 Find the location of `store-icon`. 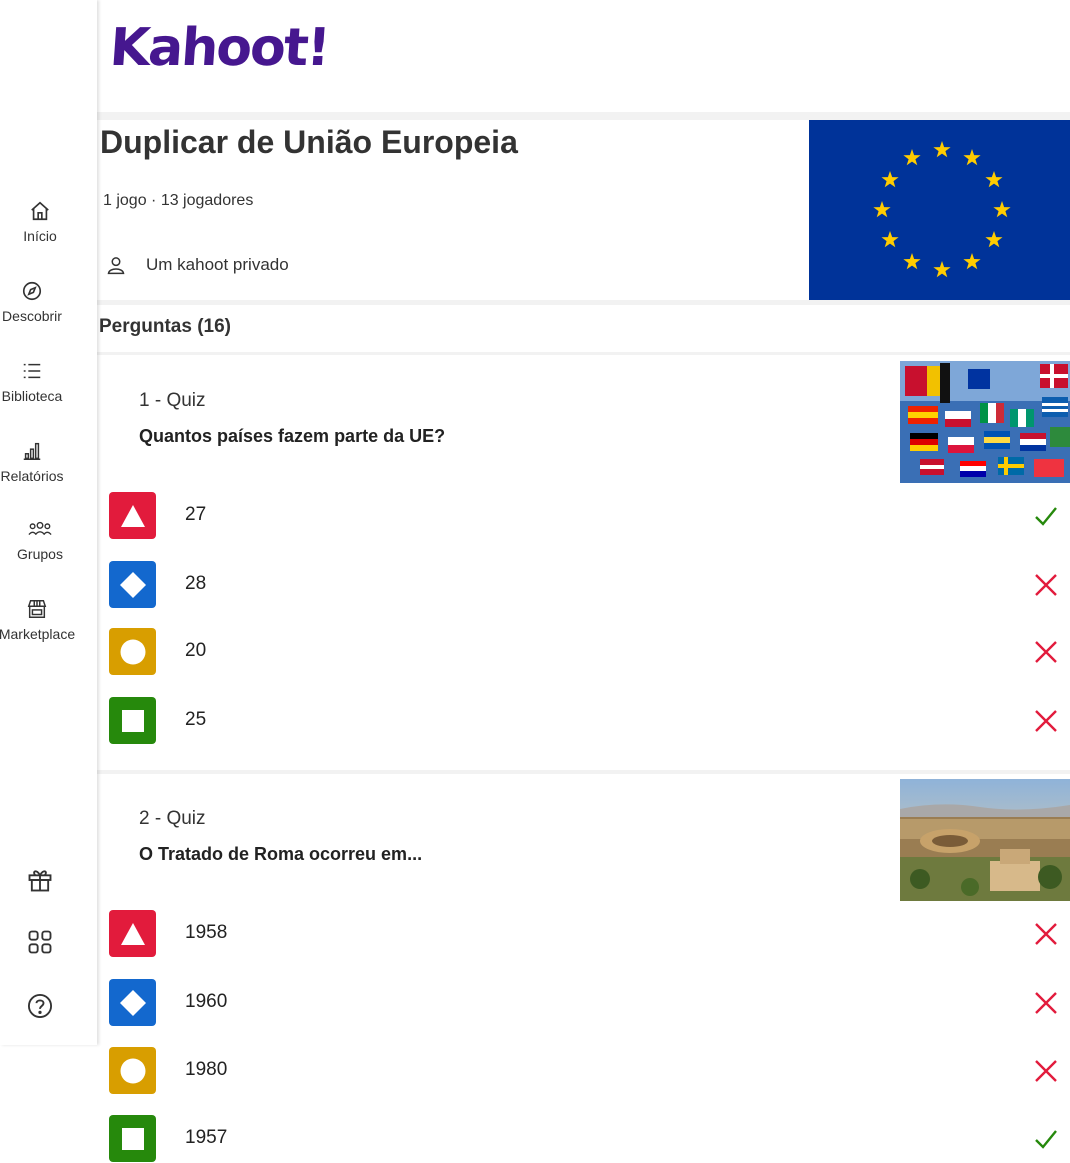

store-icon is located at coordinates (37, 609).